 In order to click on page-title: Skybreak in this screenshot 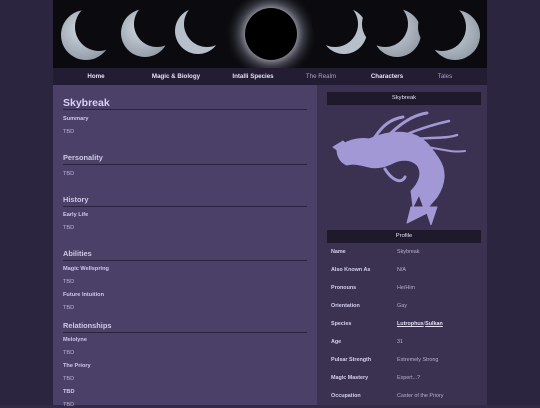, I will do `click(86, 103)`.